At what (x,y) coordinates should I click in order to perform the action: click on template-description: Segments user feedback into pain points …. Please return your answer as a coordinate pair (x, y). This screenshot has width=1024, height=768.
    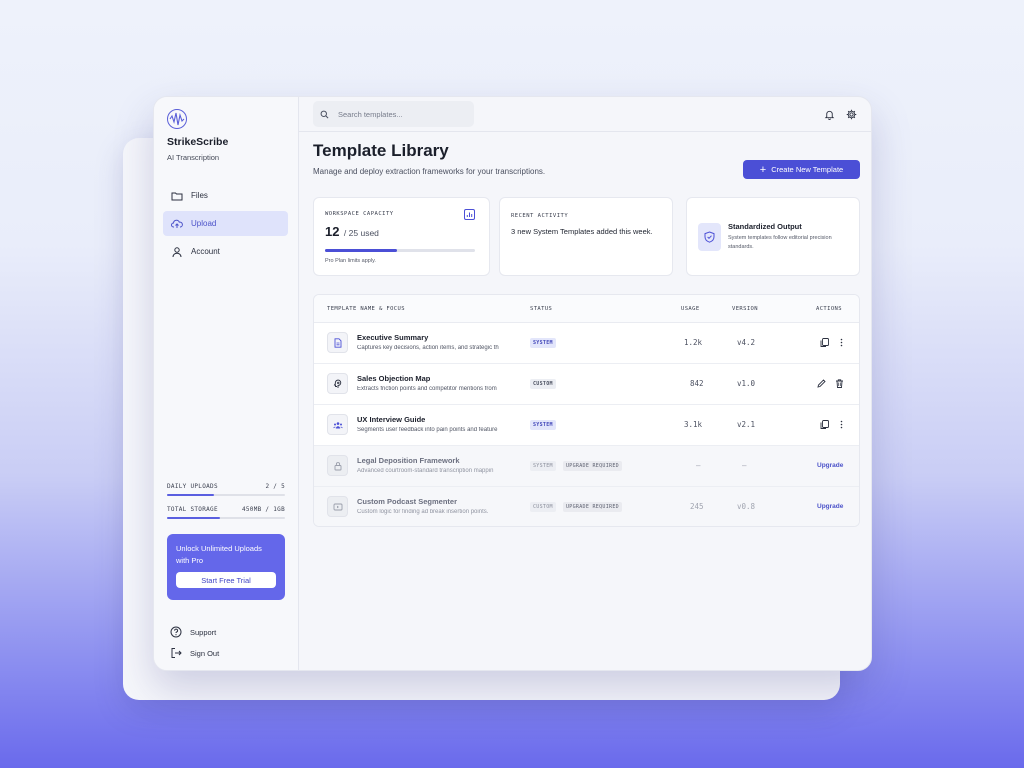
    Looking at the image, I should click on (427, 430).